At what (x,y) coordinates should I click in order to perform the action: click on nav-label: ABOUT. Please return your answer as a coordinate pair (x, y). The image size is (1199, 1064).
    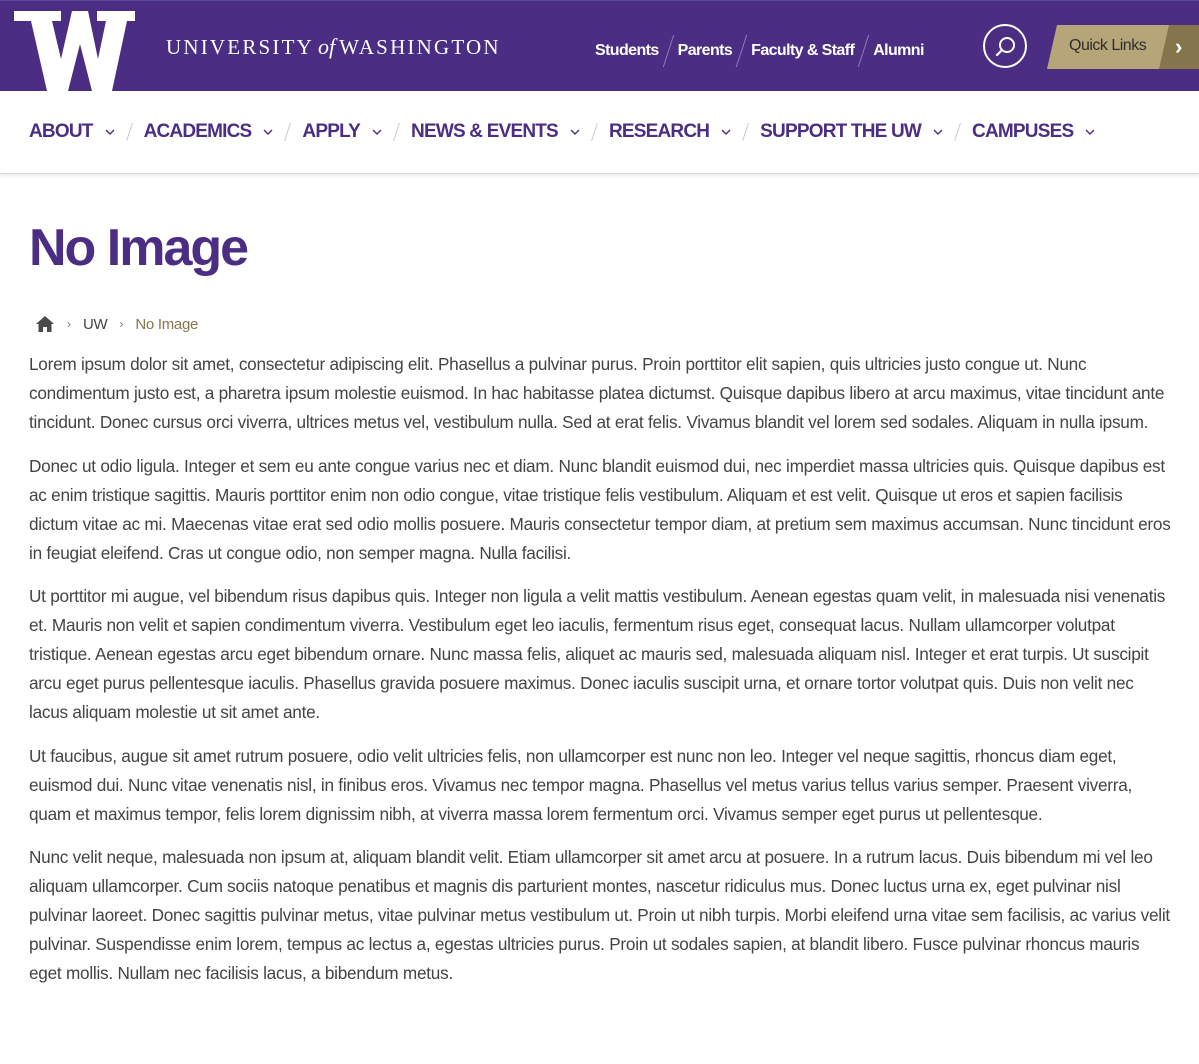
    Looking at the image, I should click on (61, 131).